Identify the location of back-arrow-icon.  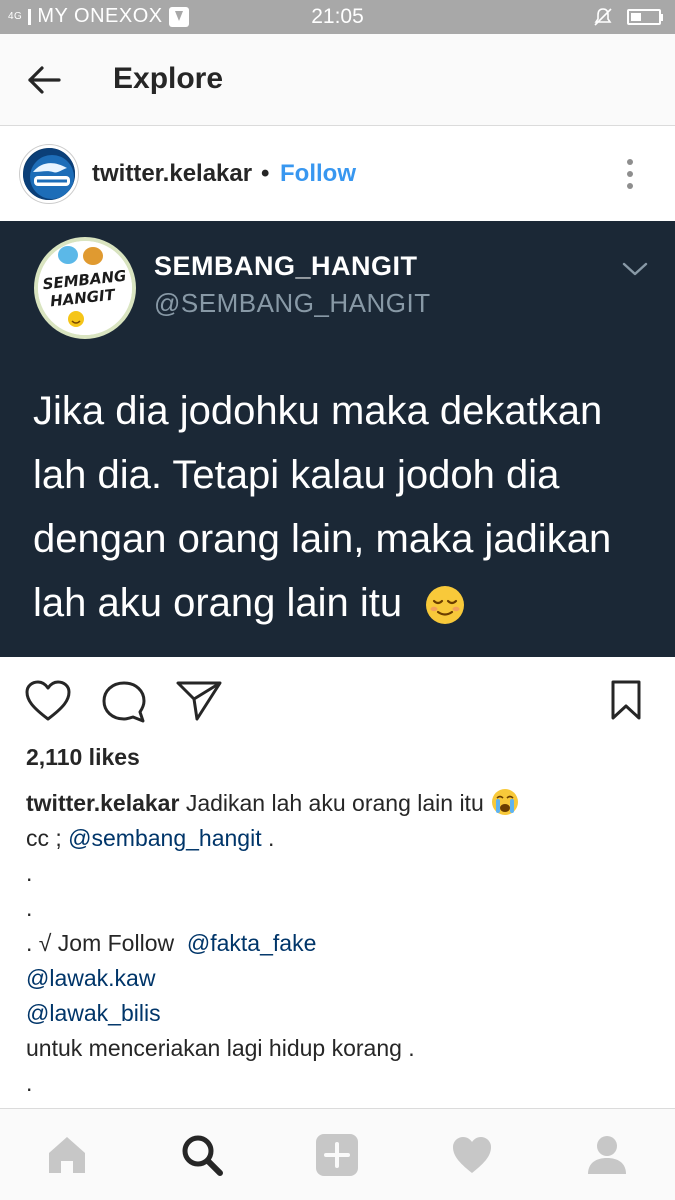
(44, 80).